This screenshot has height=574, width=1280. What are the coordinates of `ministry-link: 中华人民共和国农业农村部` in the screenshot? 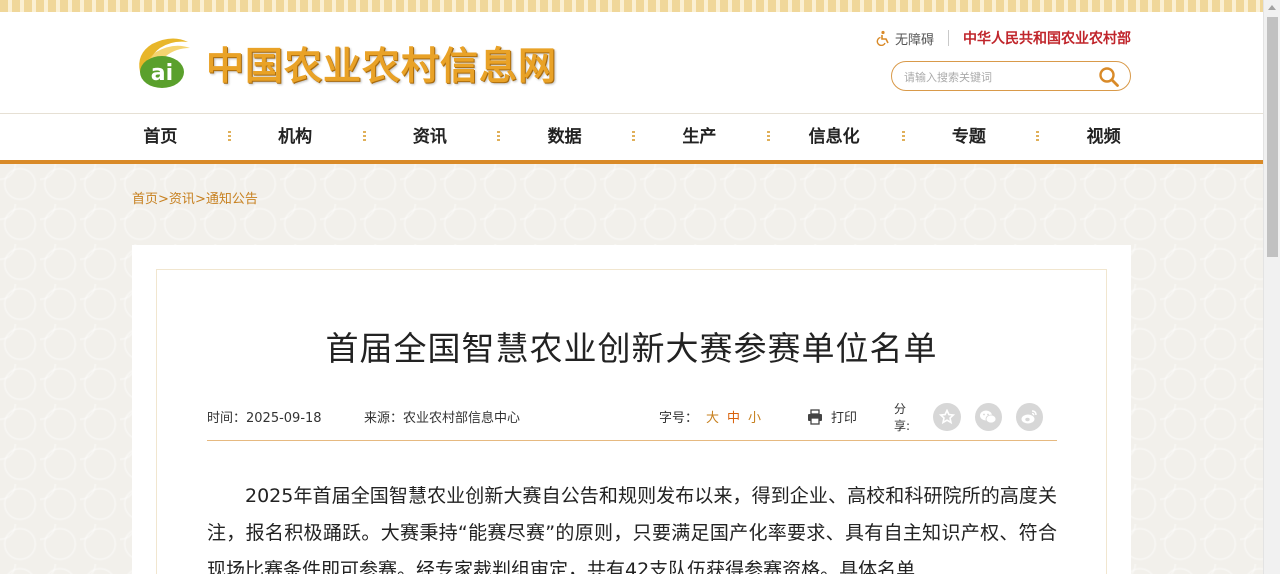 It's located at (1047, 38).